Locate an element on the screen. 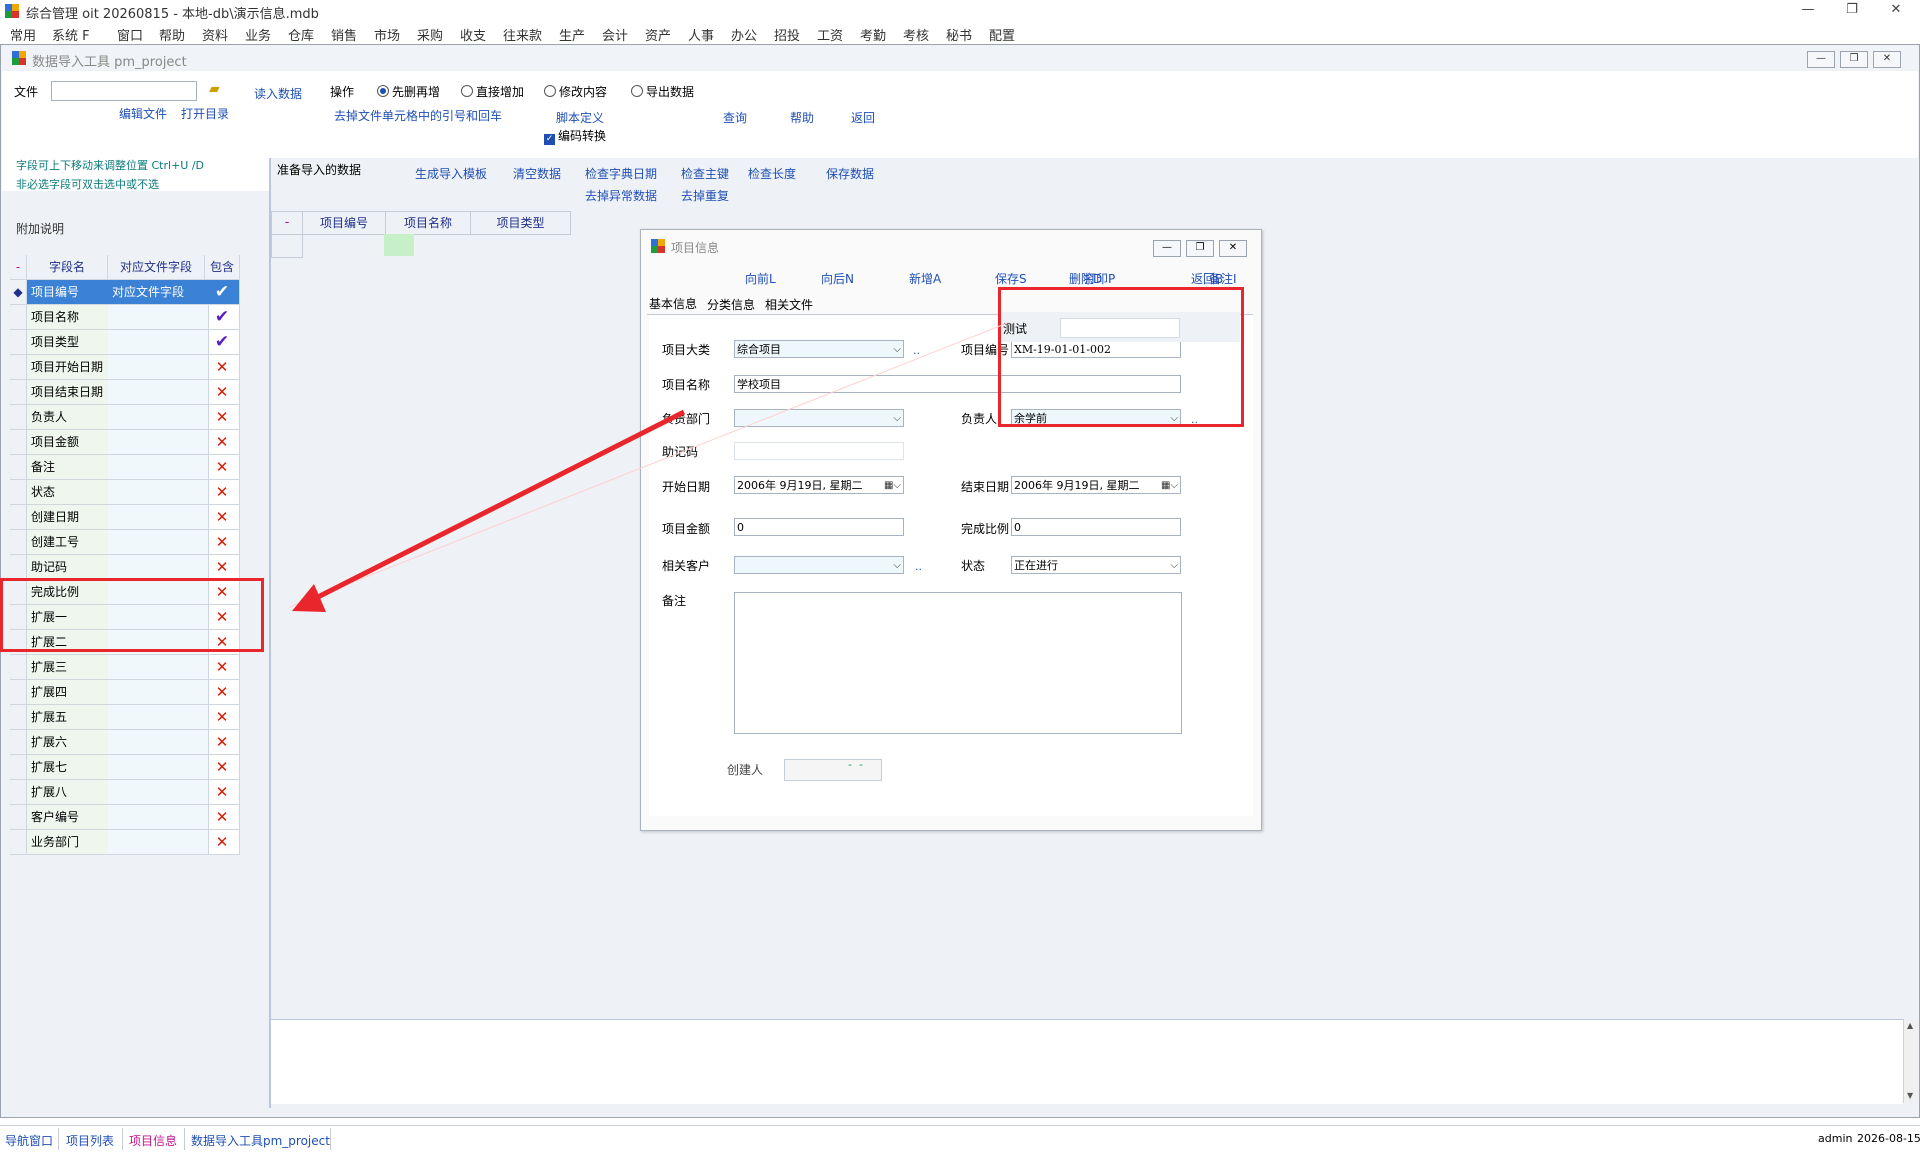 This screenshot has width=1920, height=1153. help-button: 帮助 is located at coordinates (802, 117).